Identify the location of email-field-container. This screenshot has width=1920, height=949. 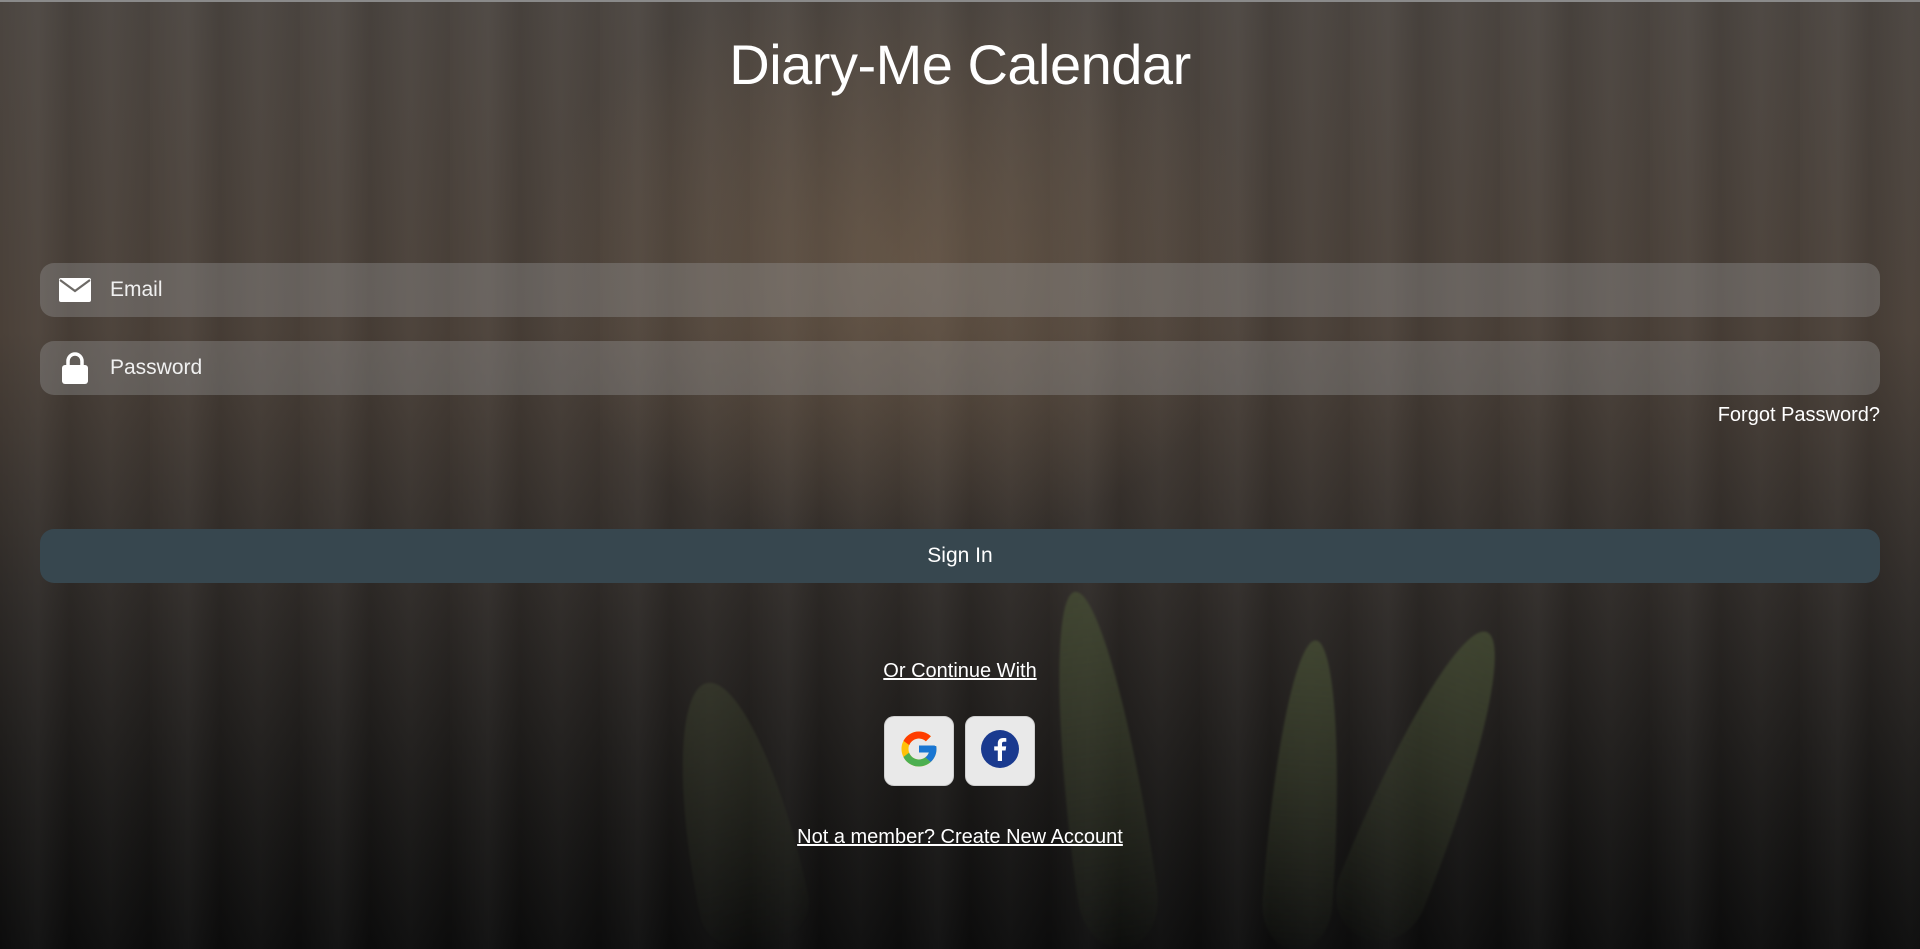
(960, 290).